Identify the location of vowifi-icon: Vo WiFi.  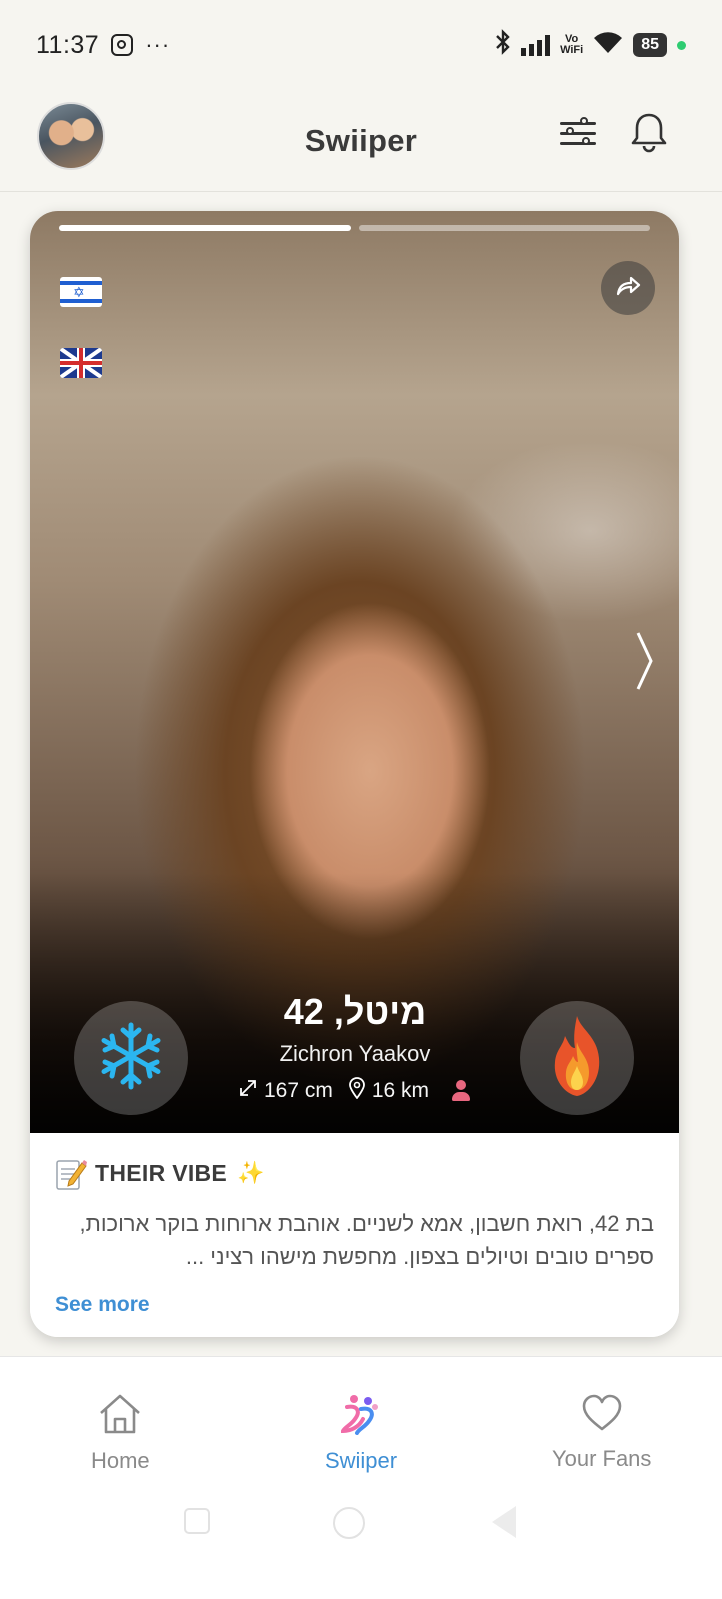
(571, 45).